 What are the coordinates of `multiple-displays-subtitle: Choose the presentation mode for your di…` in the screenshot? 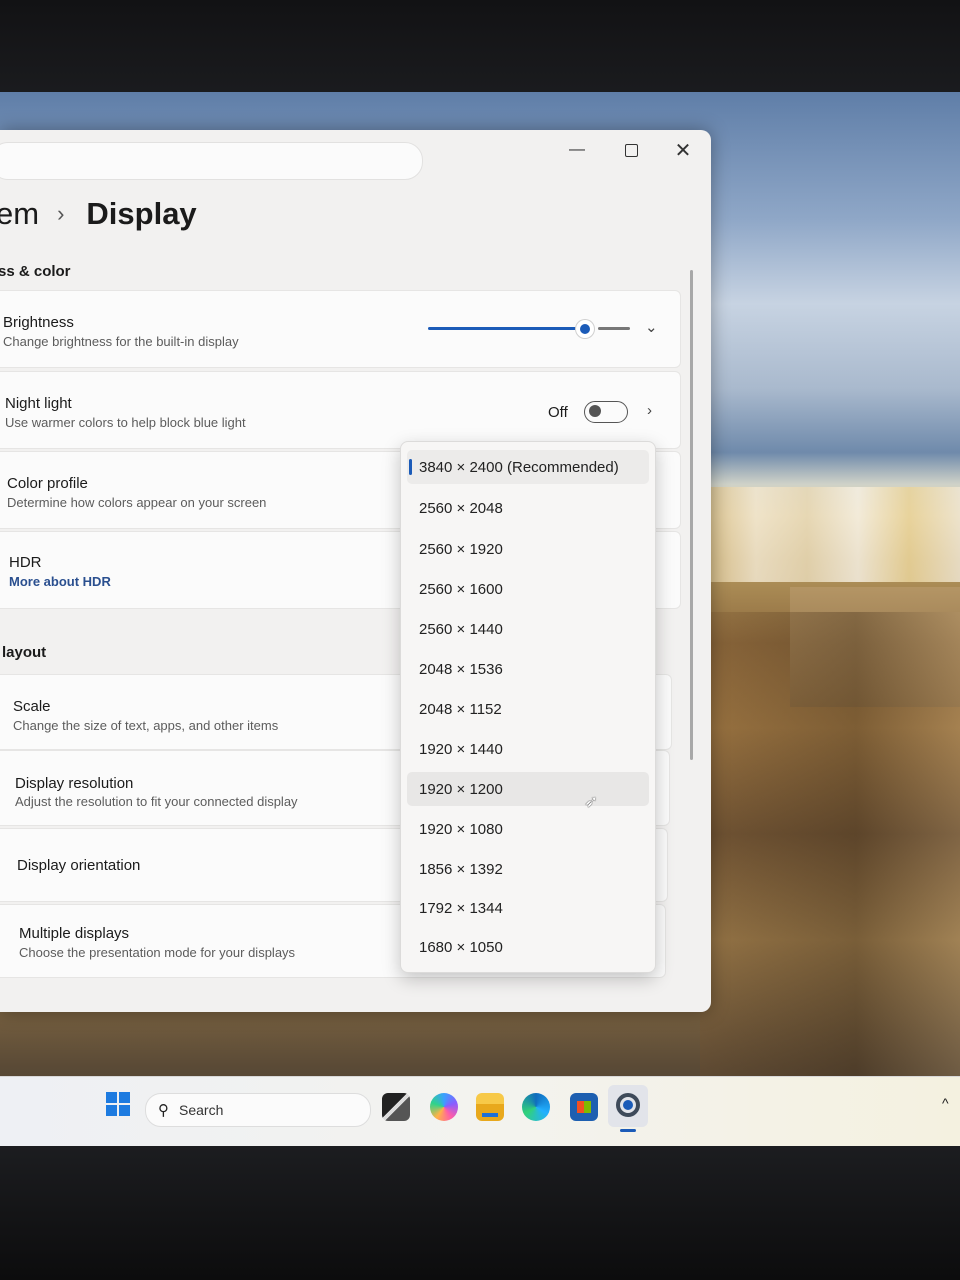 It's located at (157, 952).